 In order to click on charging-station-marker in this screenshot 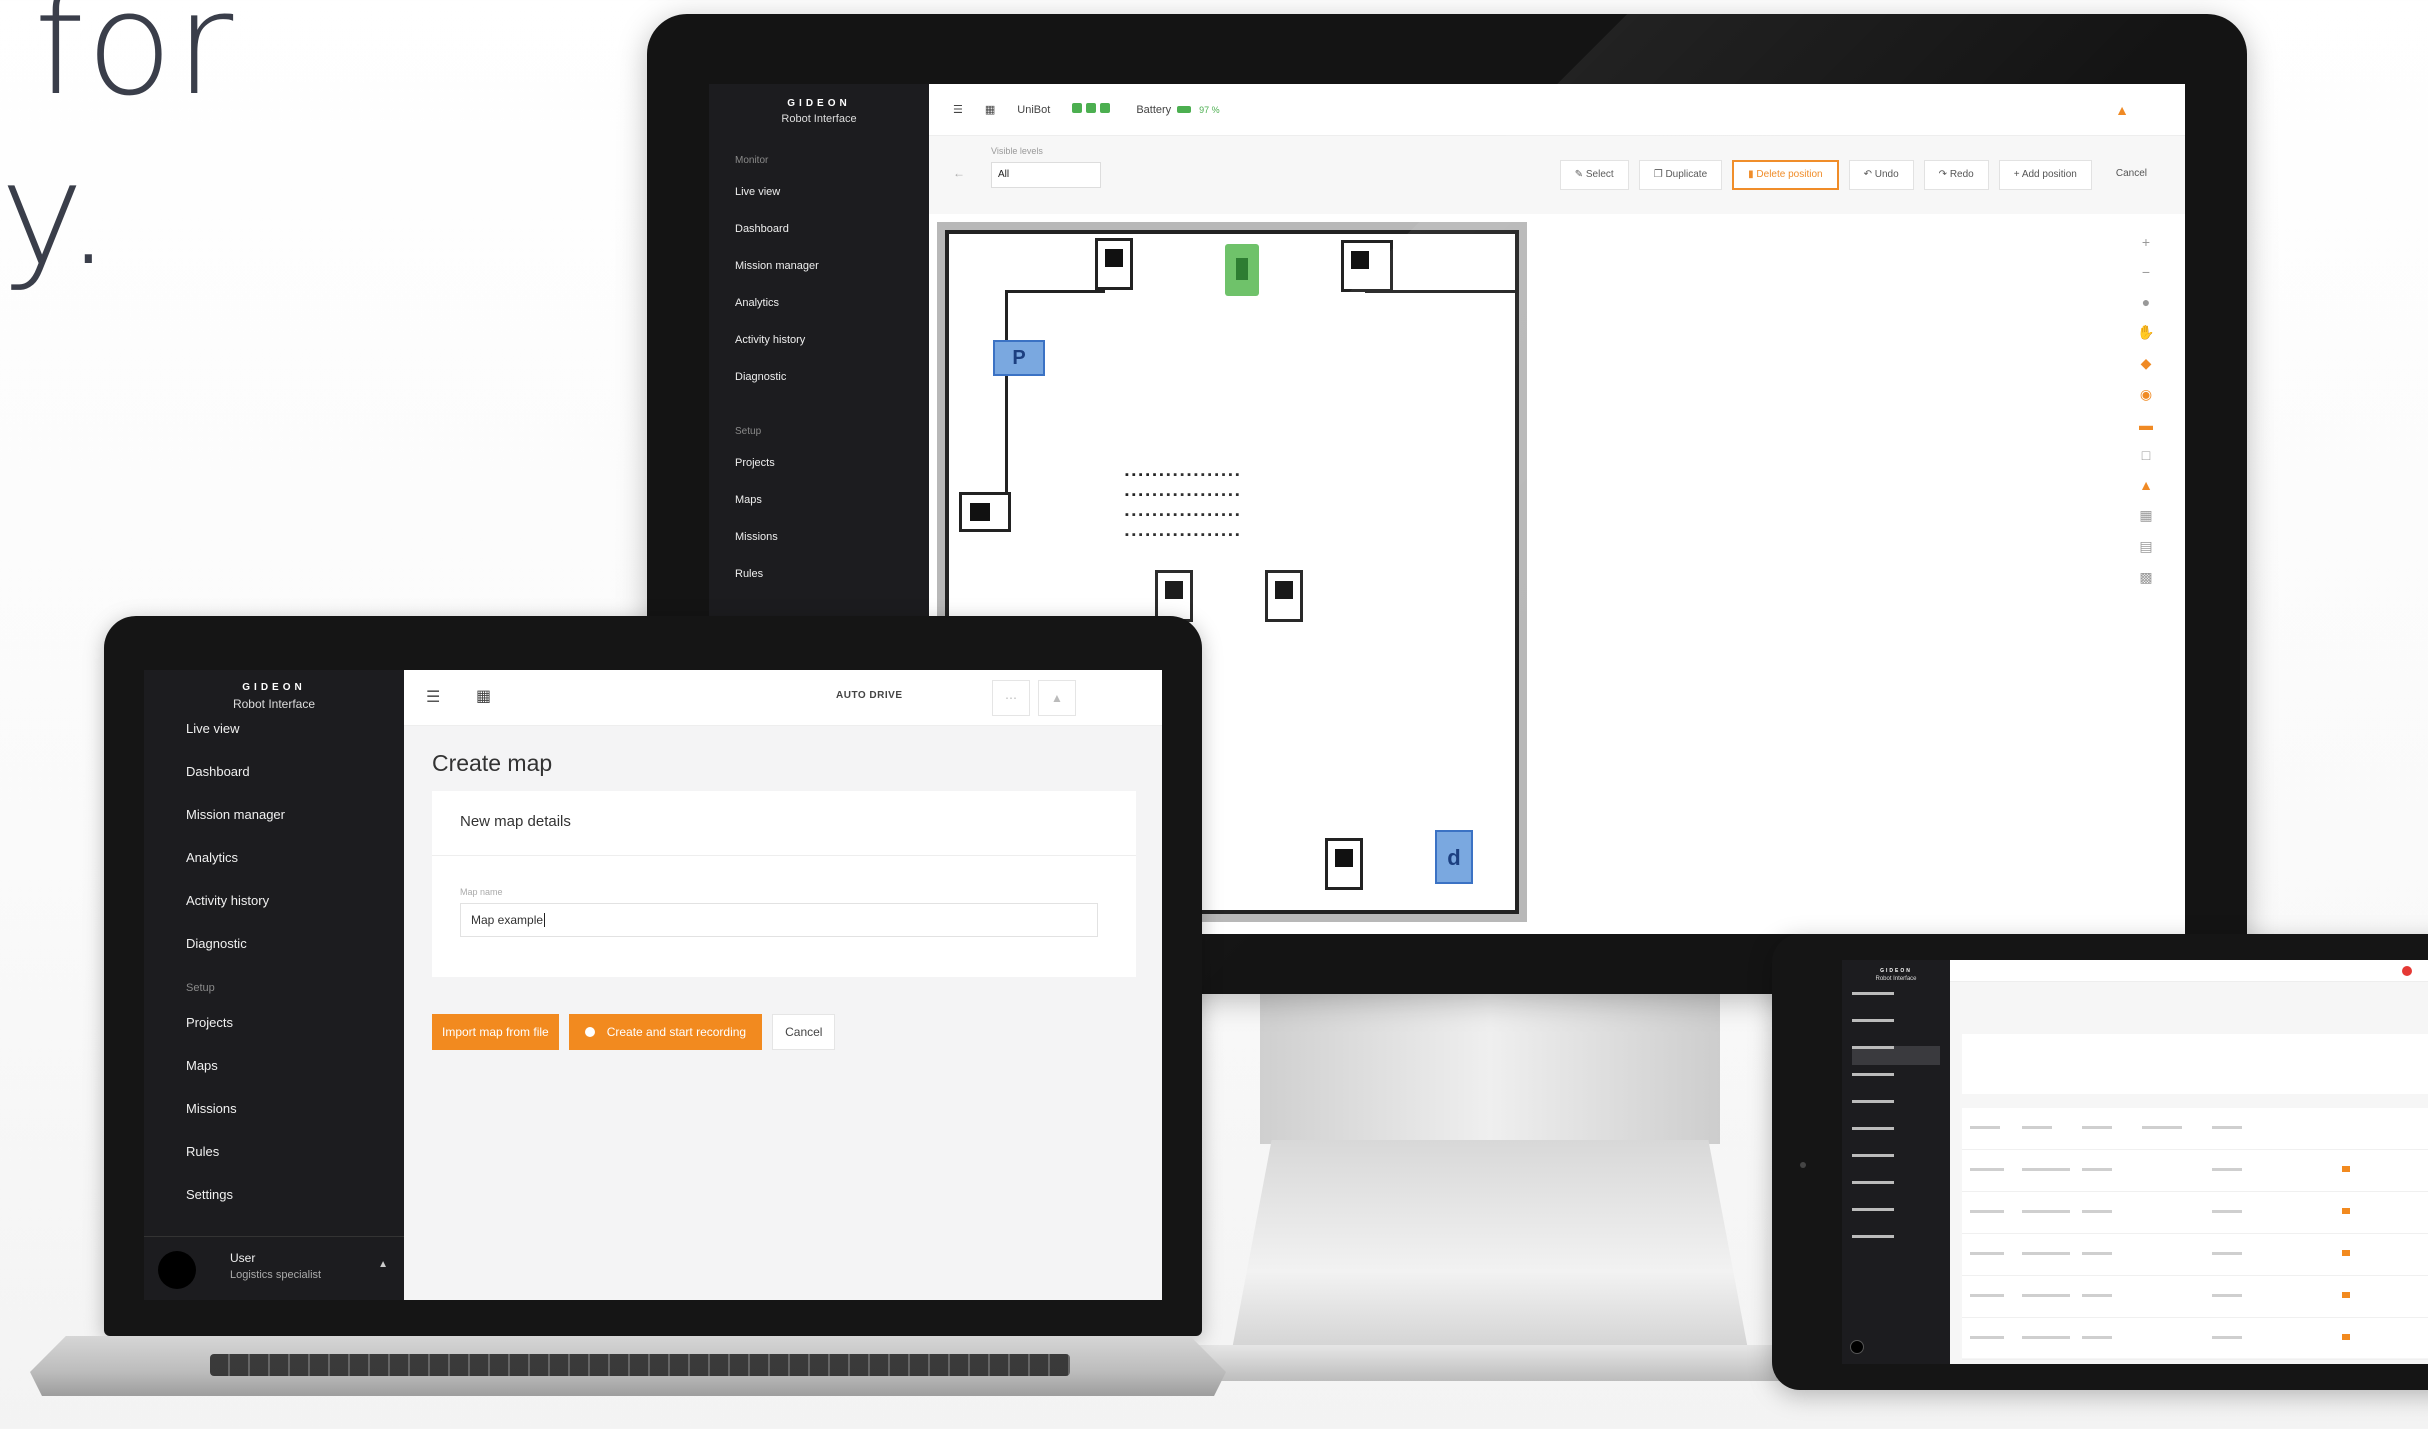, I will do `click(1242, 270)`.